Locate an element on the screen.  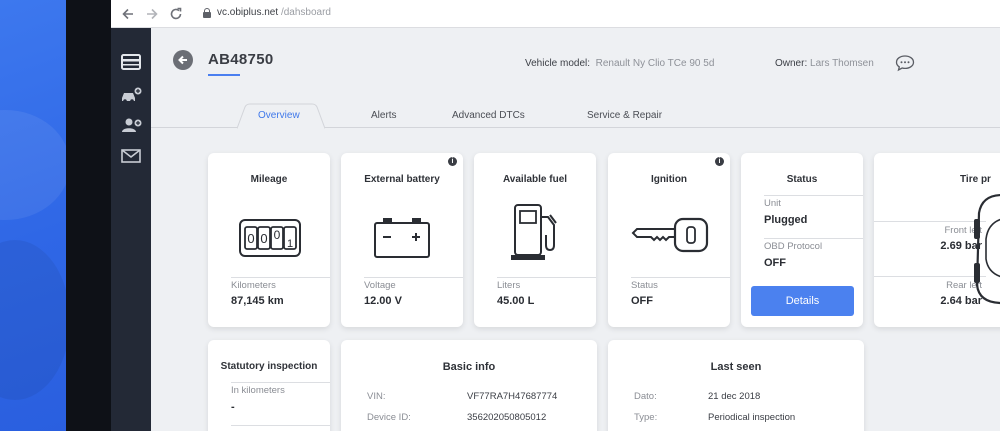
chat-bubble-icon is located at coordinates (905, 63).